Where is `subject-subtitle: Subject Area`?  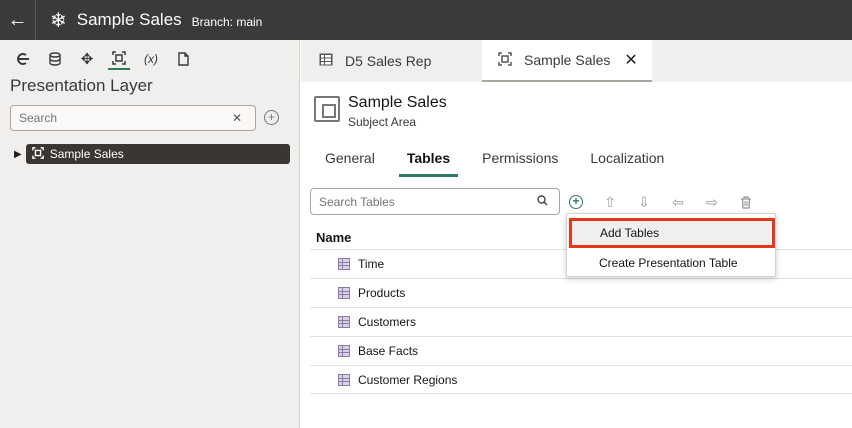
subject-subtitle: Subject Area is located at coordinates (382, 122).